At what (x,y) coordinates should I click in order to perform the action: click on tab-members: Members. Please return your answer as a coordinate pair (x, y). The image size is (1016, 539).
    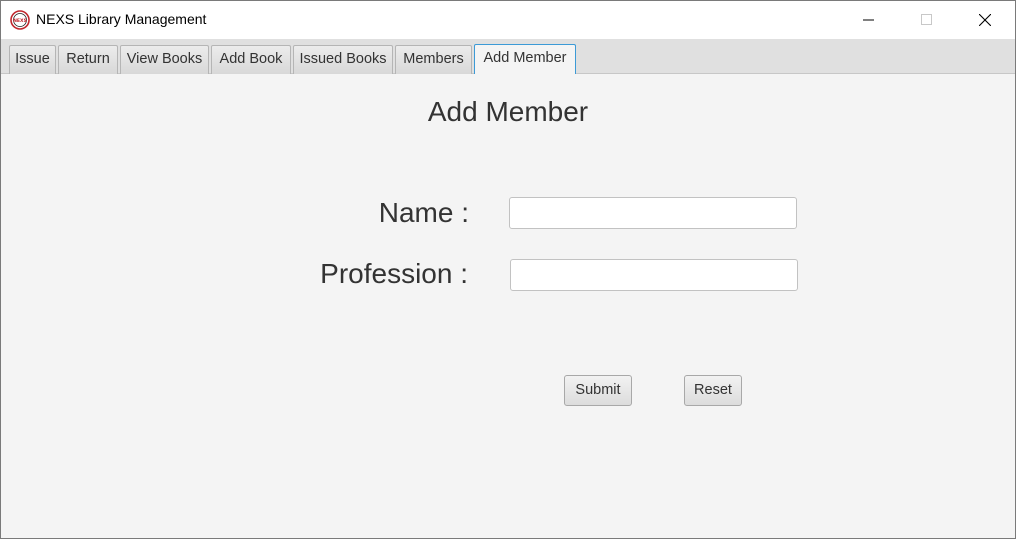
    Looking at the image, I should click on (433, 59).